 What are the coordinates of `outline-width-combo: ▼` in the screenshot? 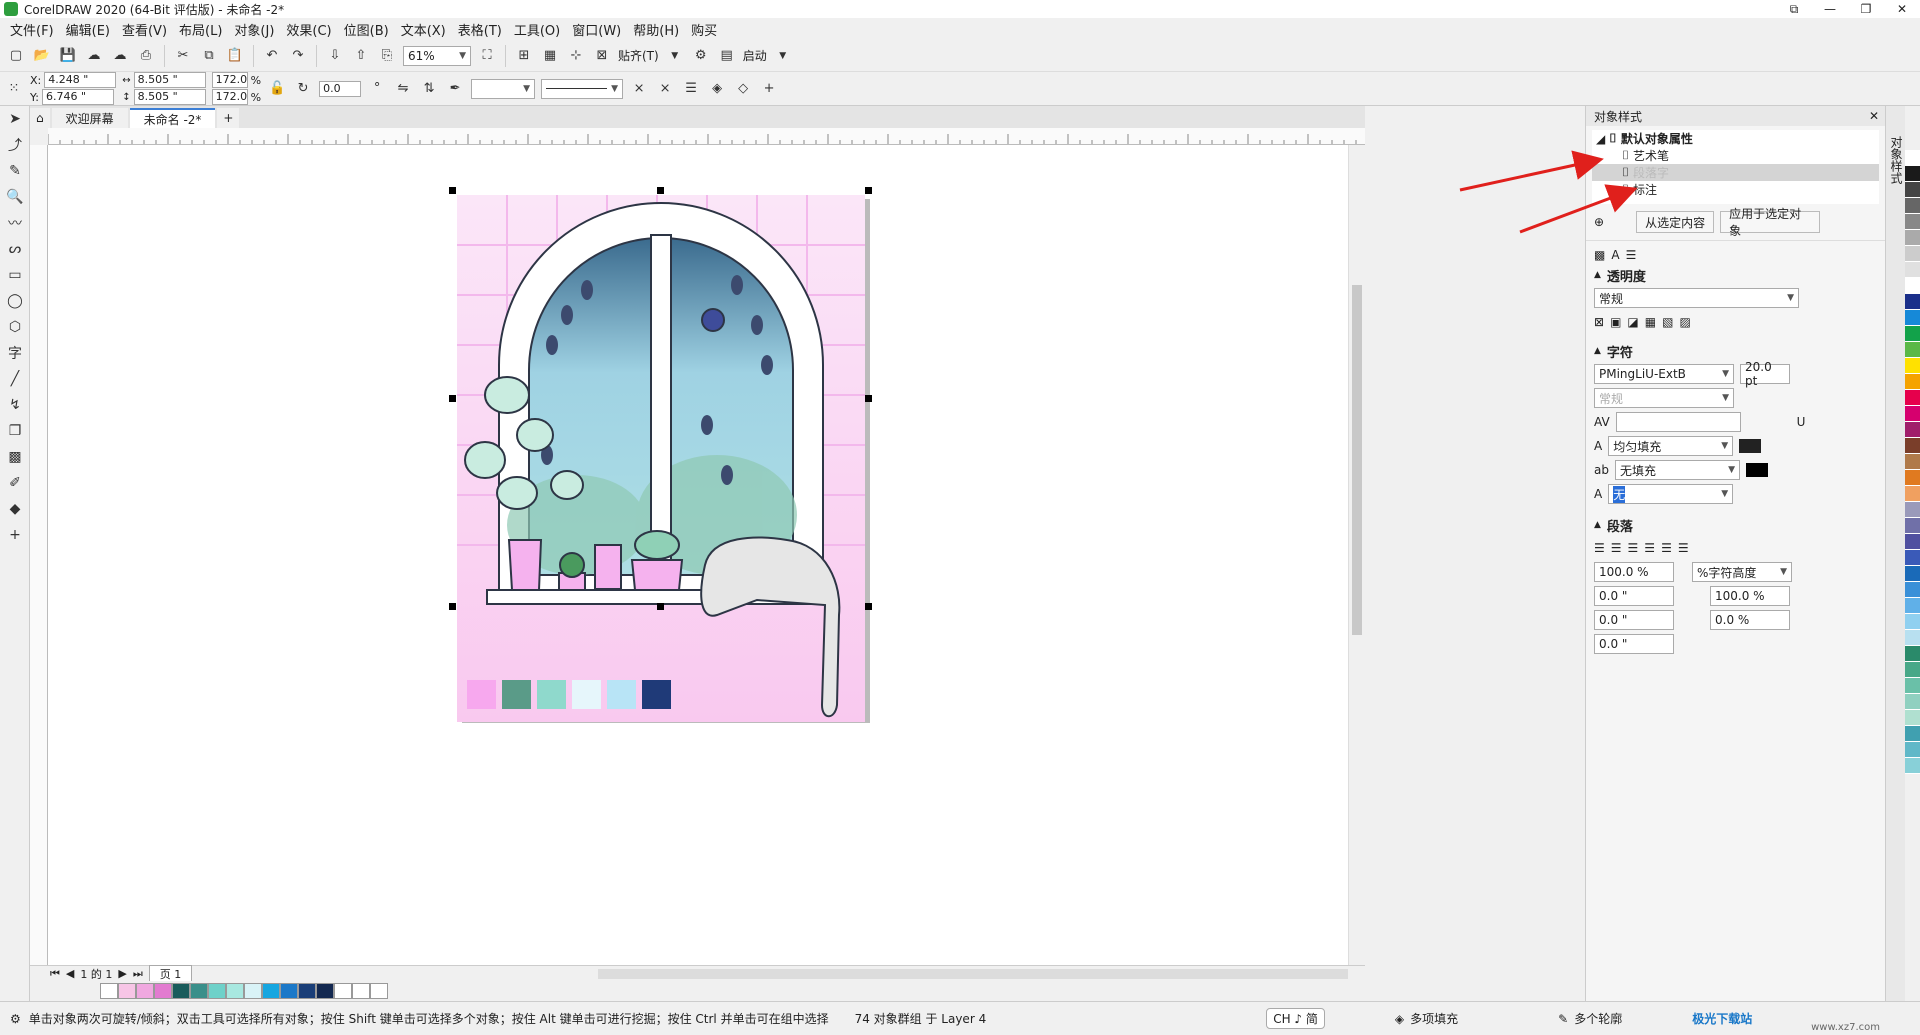 It's located at (503, 88).